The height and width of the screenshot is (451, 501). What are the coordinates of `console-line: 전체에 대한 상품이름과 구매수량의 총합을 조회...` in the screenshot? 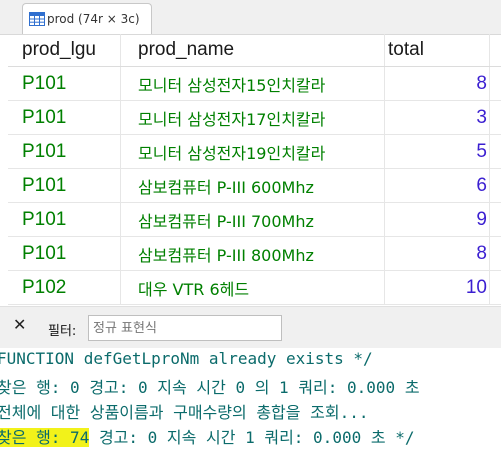 It's located at (184, 412).